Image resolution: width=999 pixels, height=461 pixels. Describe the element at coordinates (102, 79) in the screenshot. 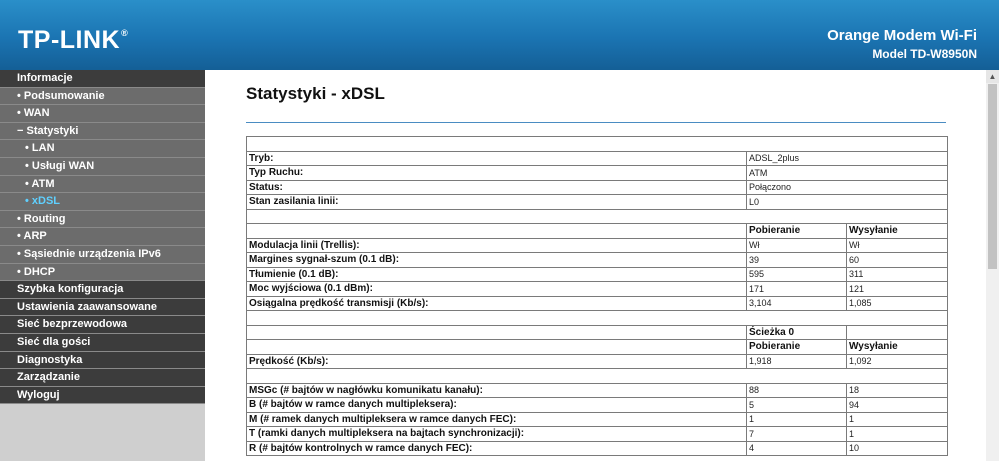

I see `sidebar-item-informacje: Informacje` at that location.